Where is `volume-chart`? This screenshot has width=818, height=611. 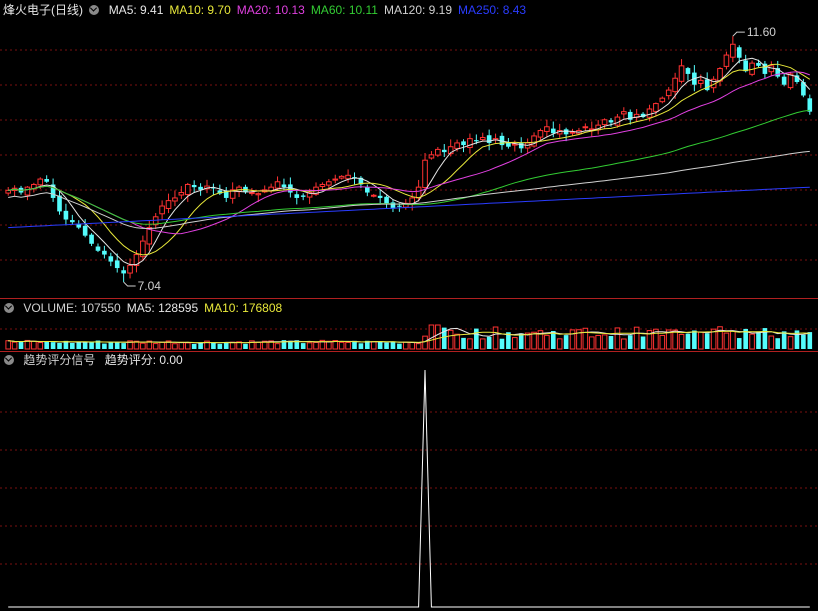 volume-chart is located at coordinates (409, 325).